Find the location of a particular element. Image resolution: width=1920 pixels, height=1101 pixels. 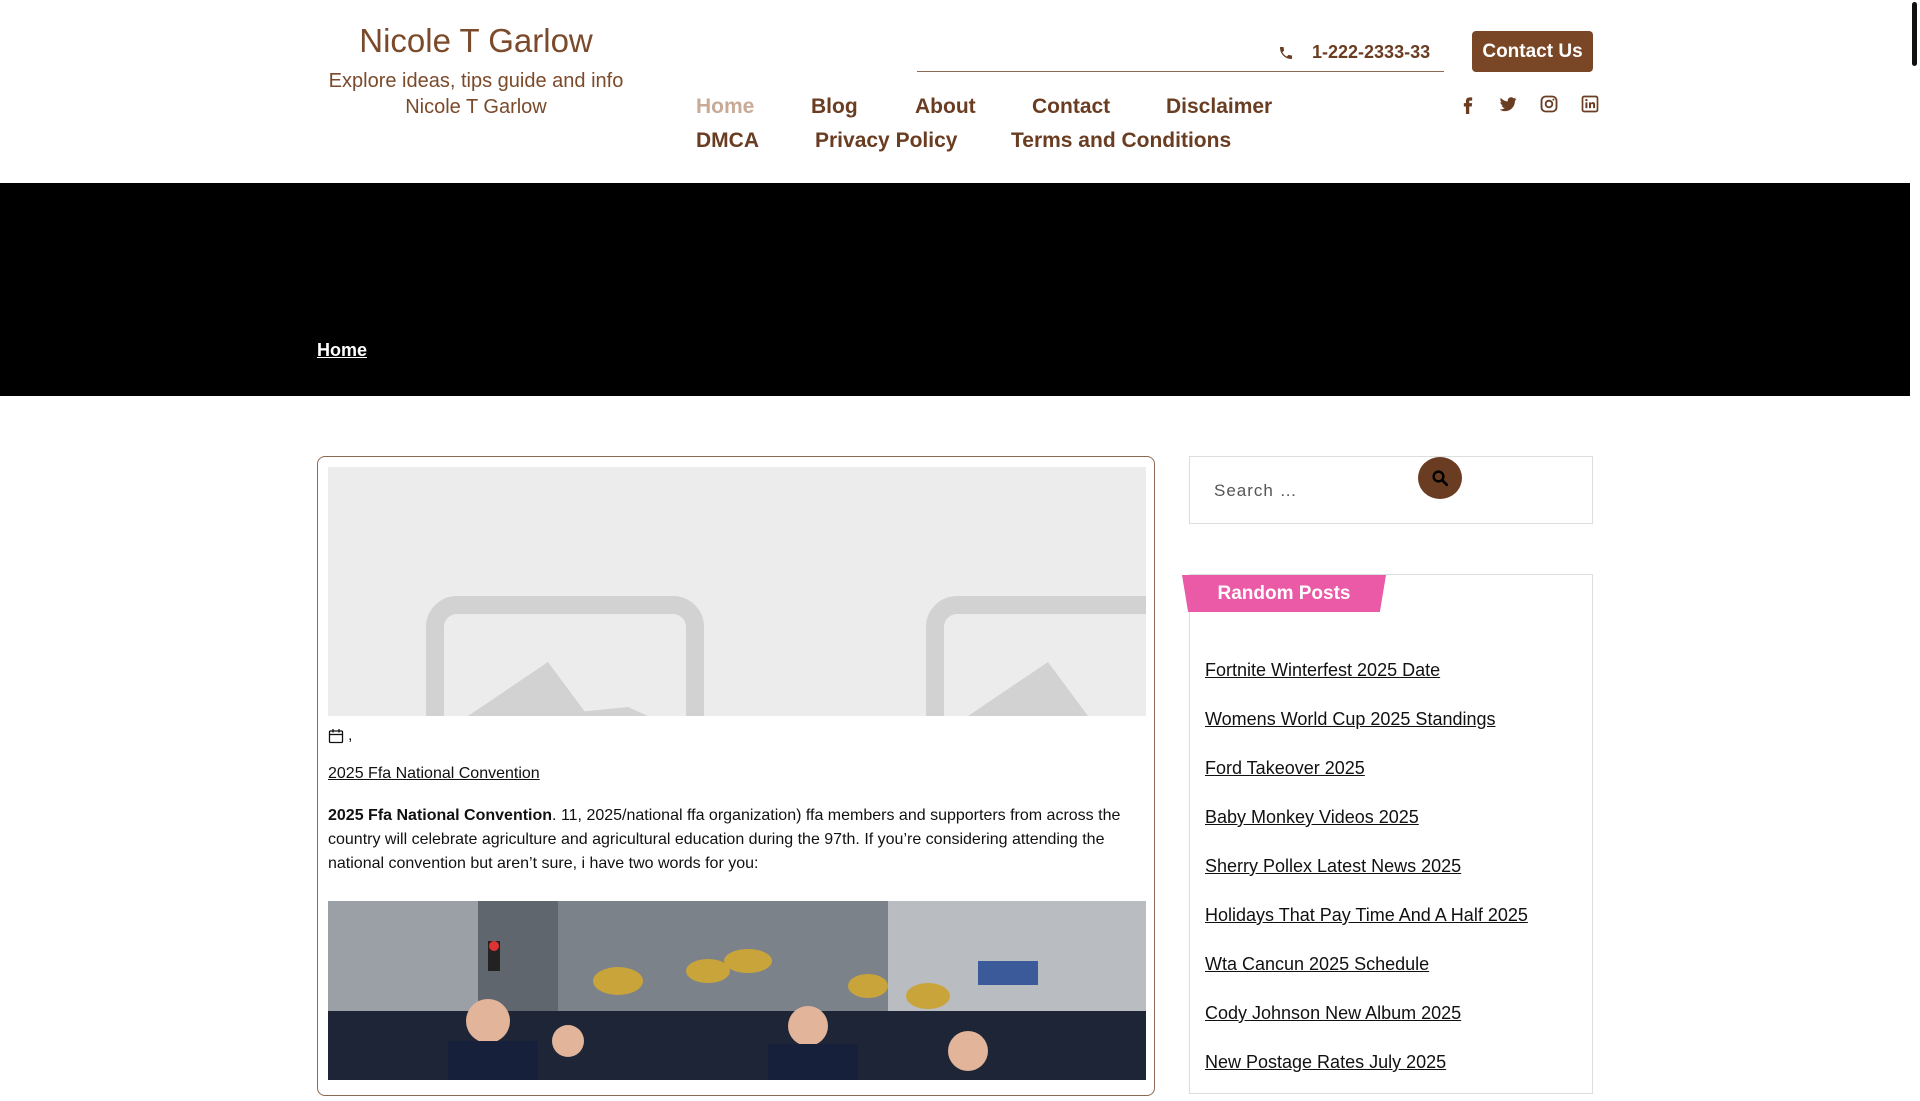

list-item: Cody Johnson New Album 2025 is located at coordinates (1366, 1027).